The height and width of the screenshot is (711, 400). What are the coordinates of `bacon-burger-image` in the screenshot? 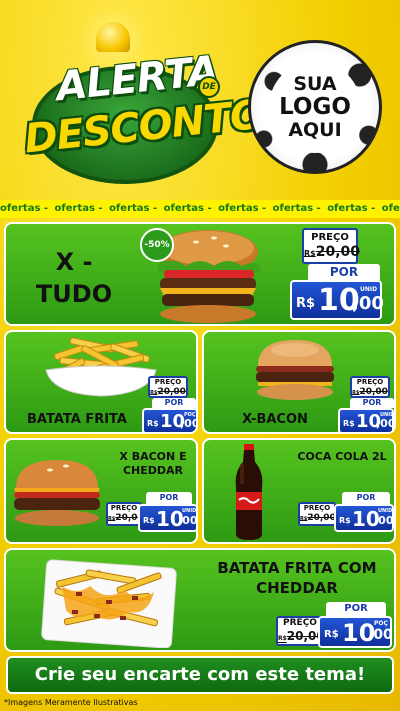 It's located at (295, 370).